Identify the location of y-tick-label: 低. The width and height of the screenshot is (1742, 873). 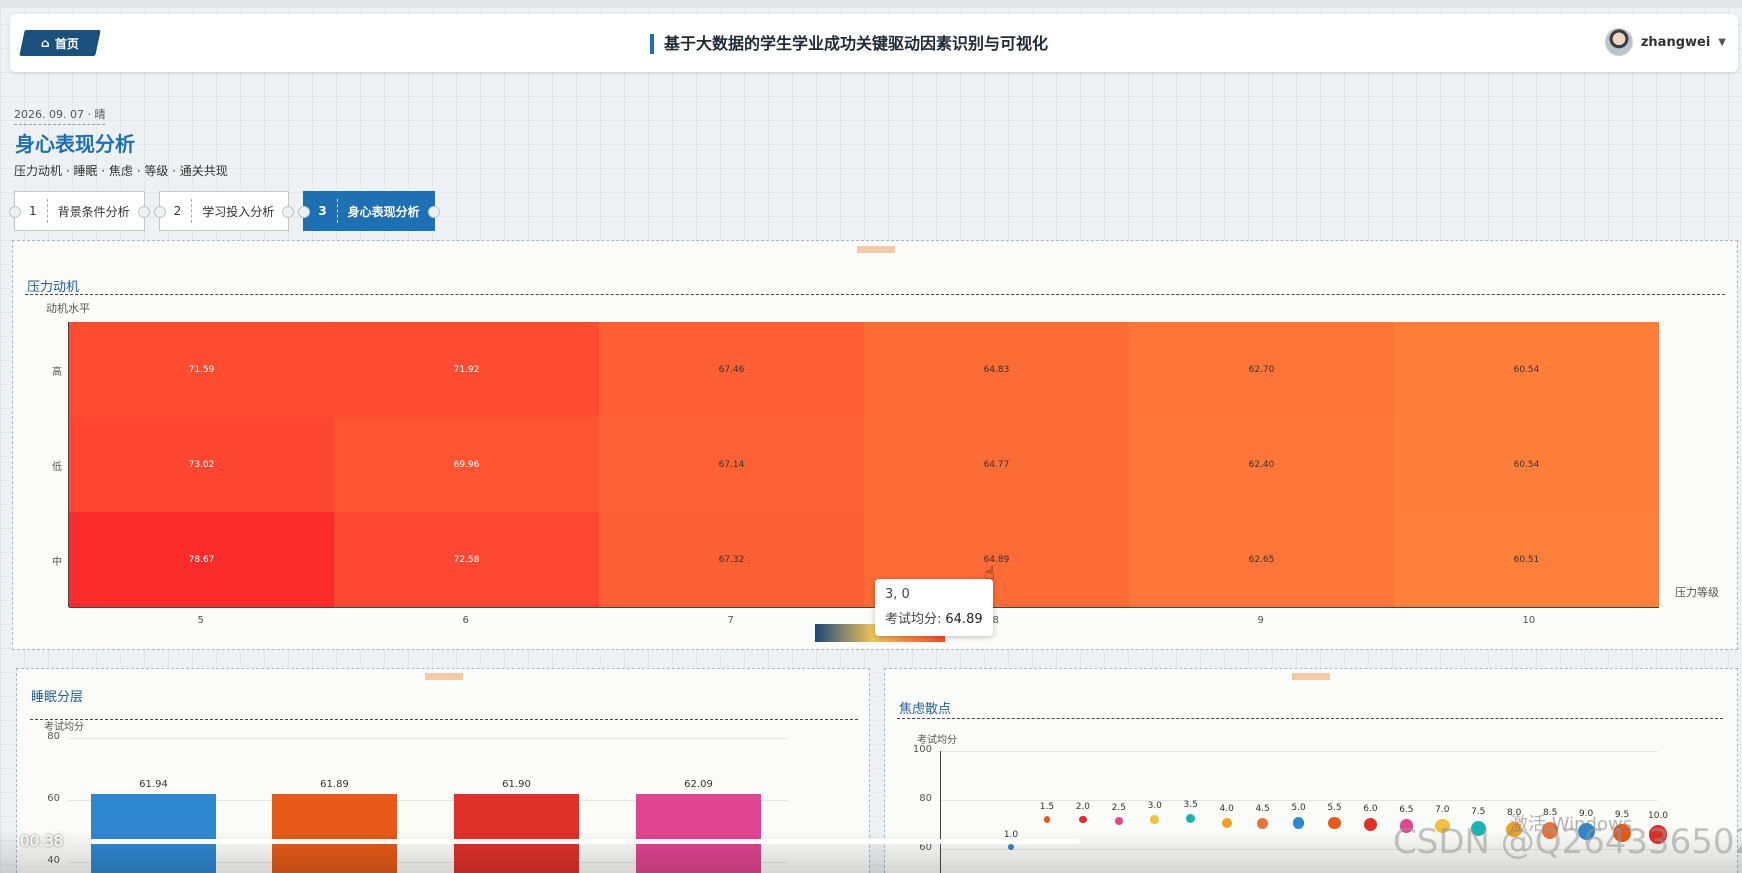
(57, 467).